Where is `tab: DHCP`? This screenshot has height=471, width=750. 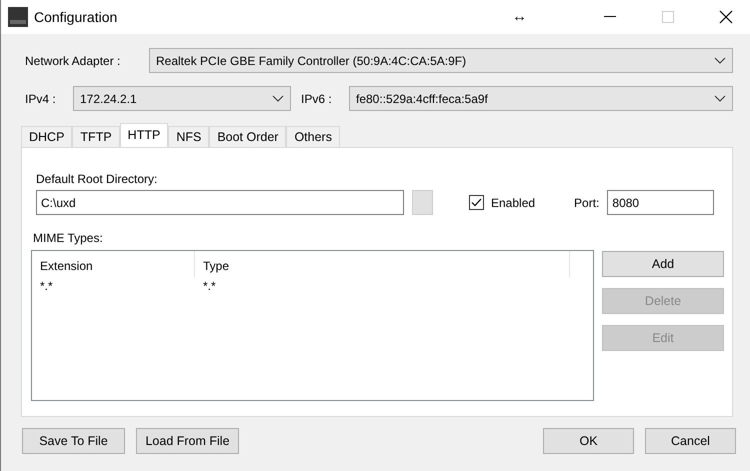 tab: DHCP is located at coordinates (46, 136).